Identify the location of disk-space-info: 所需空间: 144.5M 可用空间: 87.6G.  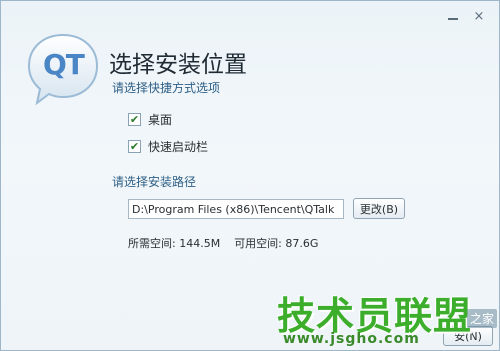
(223, 243).